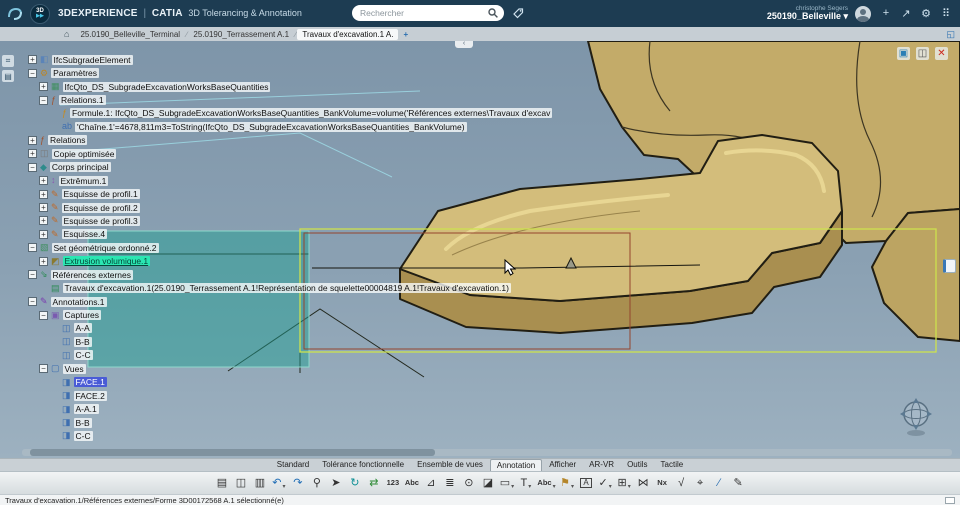  Describe the element at coordinates (290, 301) in the screenshot. I see `tree-item: − ✎ Annotations.1` at that location.